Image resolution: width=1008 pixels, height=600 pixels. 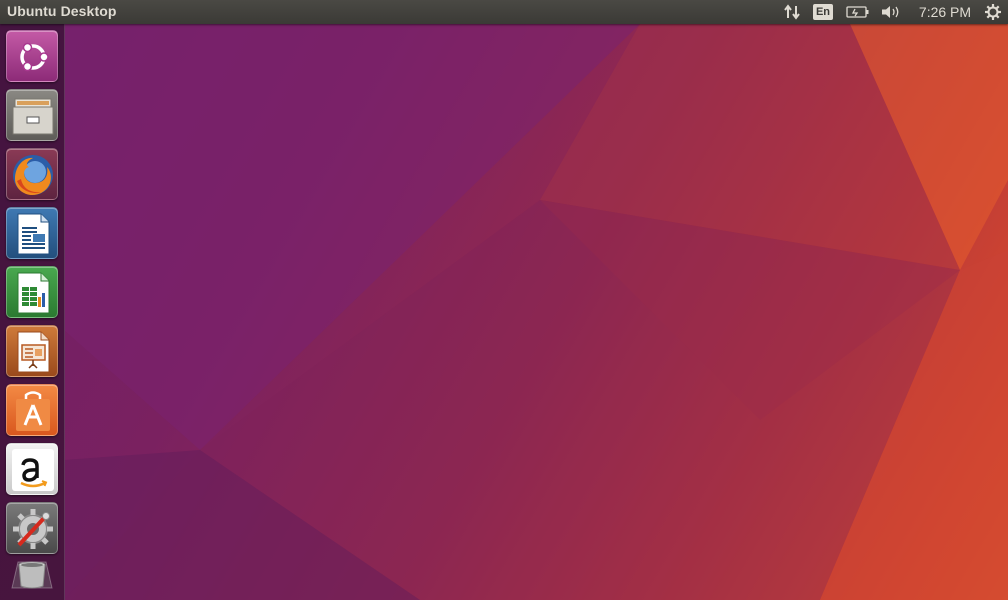 What do you see at coordinates (62, 11) in the screenshot?
I see `window-title: Ubuntu Desktop` at bounding box center [62, 11].